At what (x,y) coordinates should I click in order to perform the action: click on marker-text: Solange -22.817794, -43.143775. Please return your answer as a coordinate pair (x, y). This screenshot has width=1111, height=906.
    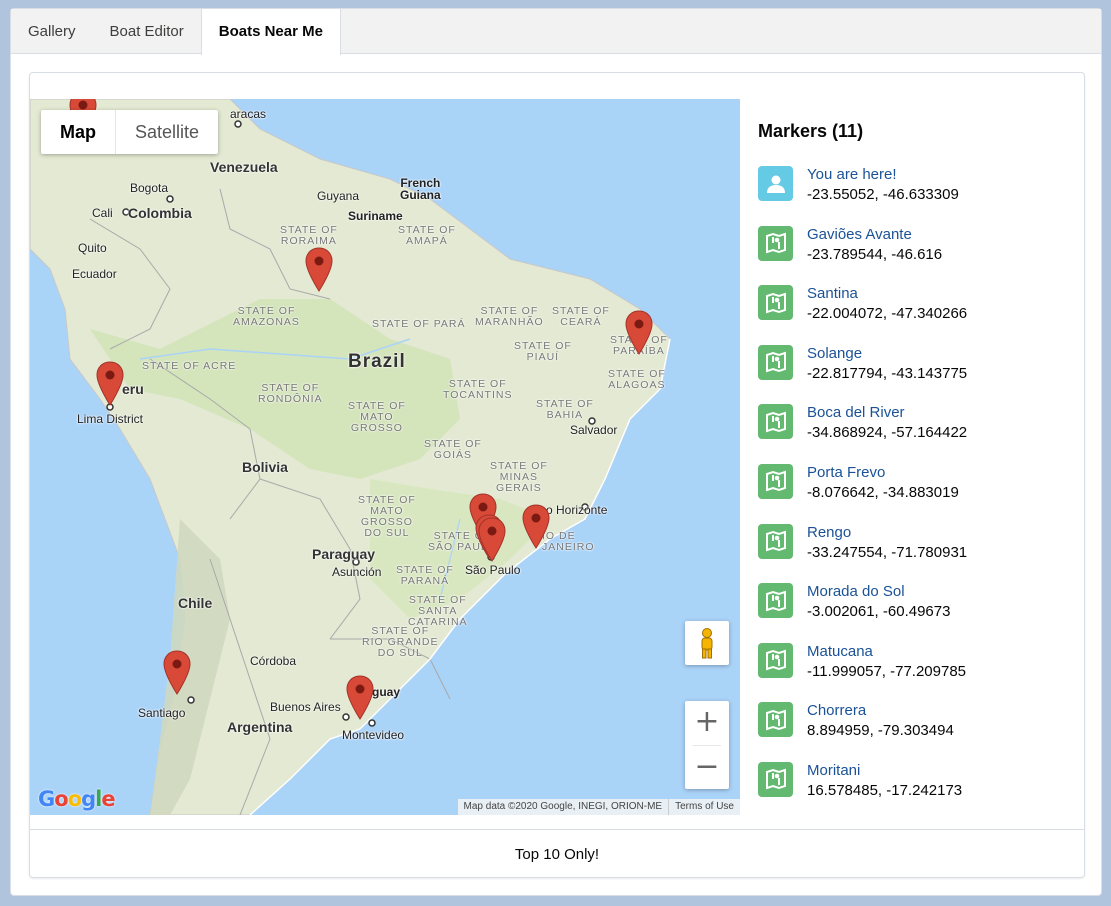
    Looking at the image, I should click on (887, 375).